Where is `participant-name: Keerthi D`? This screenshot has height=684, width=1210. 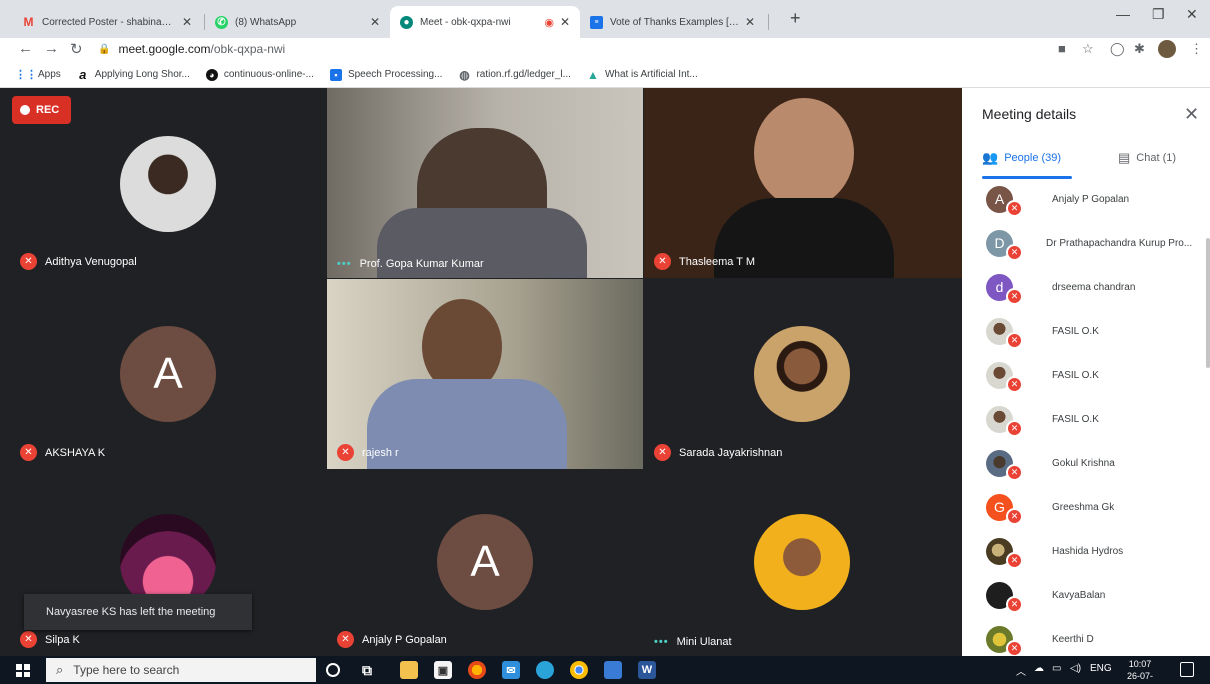
participant-name: Keerthi D is located at coordinates (1073, 639).